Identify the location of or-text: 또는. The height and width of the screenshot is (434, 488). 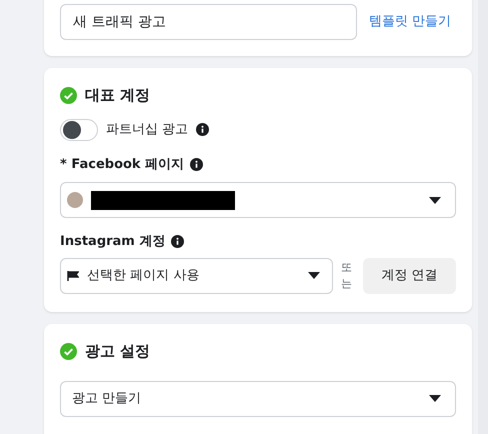
(347, 275).